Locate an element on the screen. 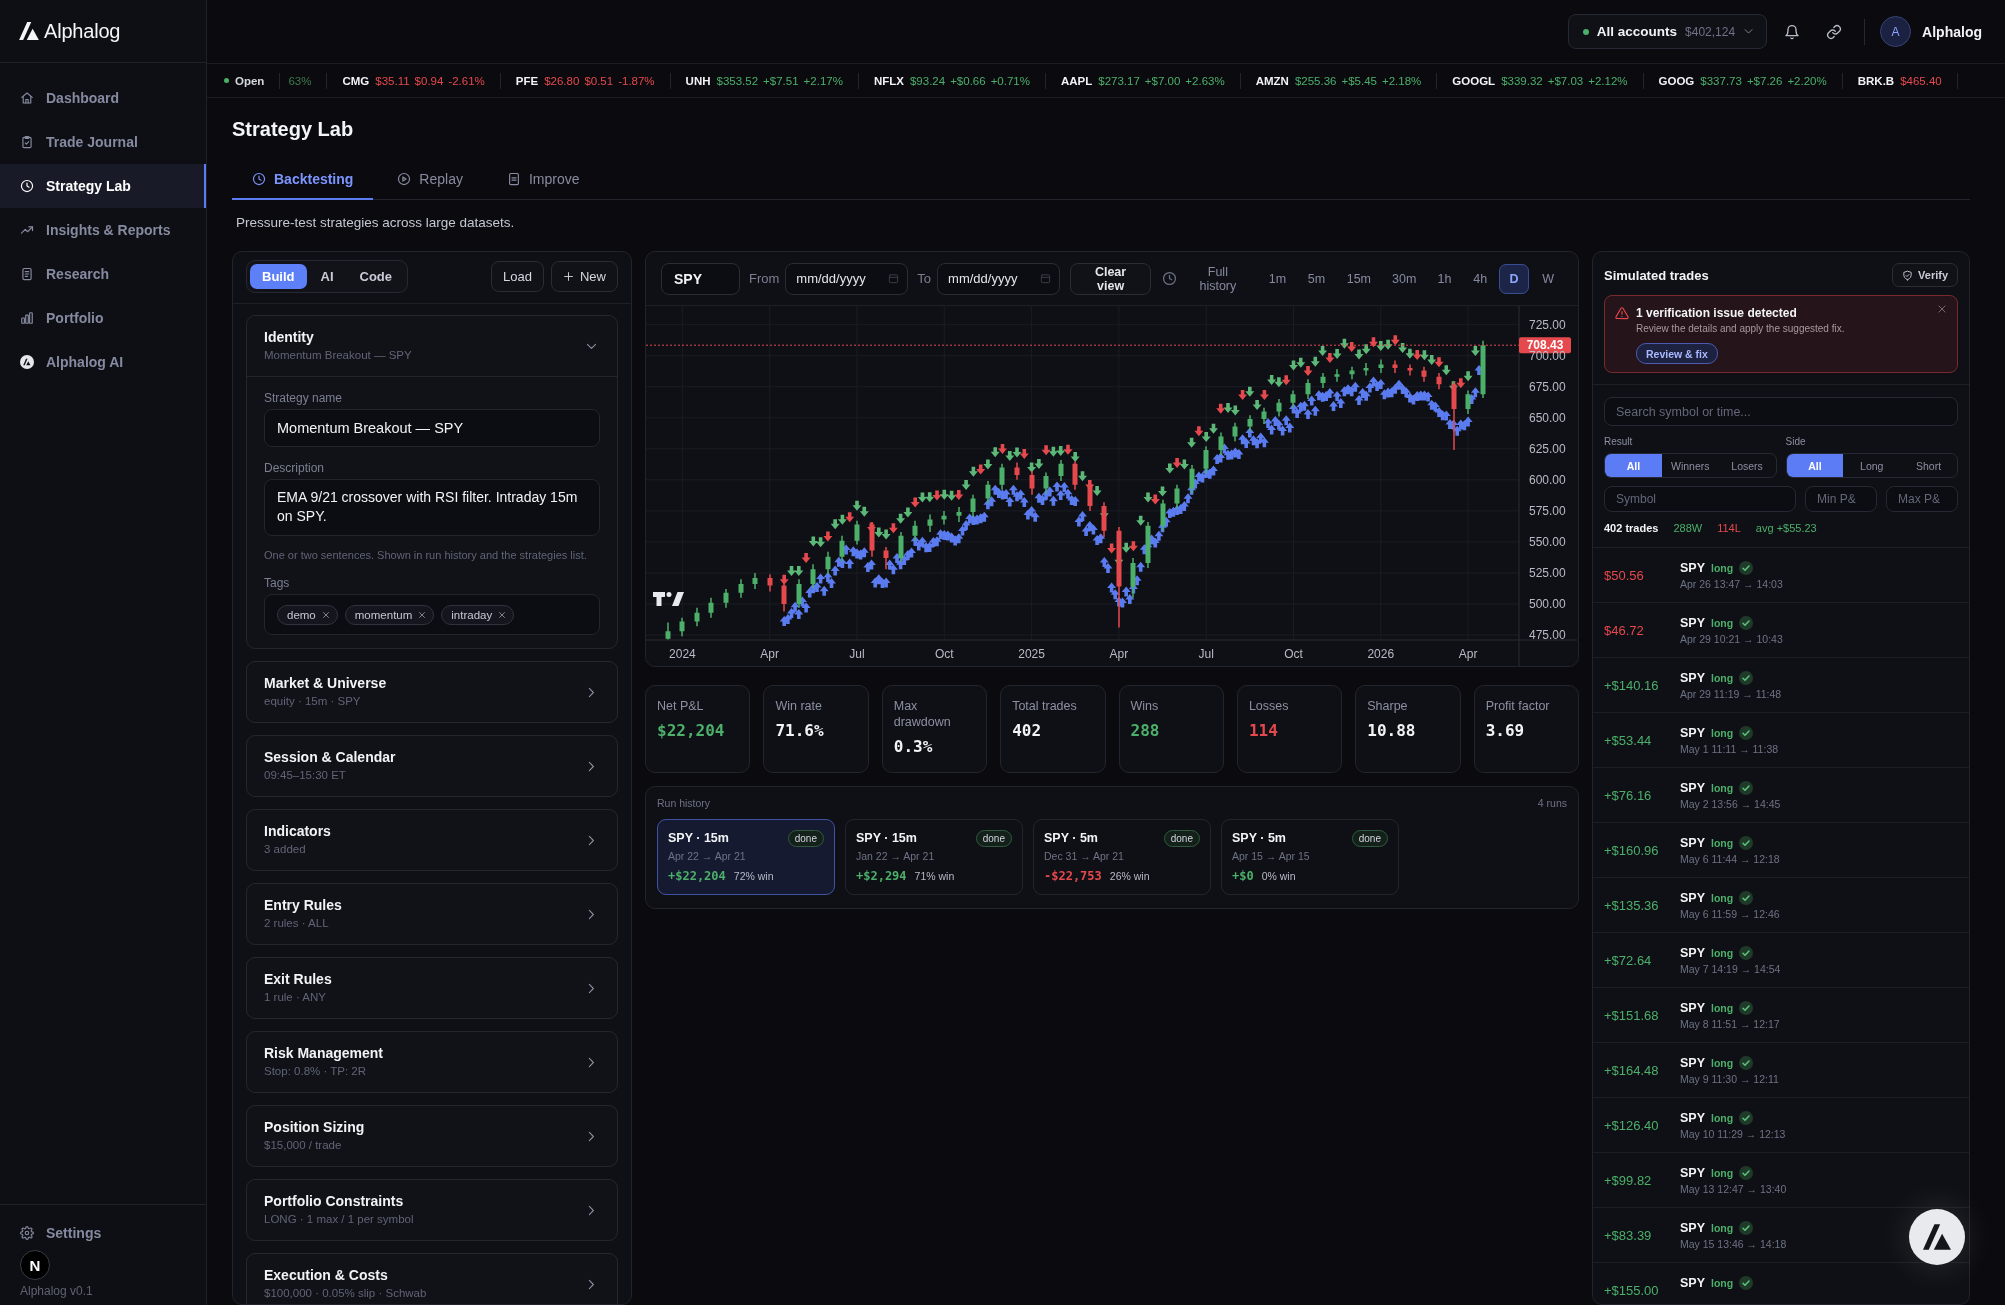  nav-item: Dashboard is located at coordinates (103, 98).